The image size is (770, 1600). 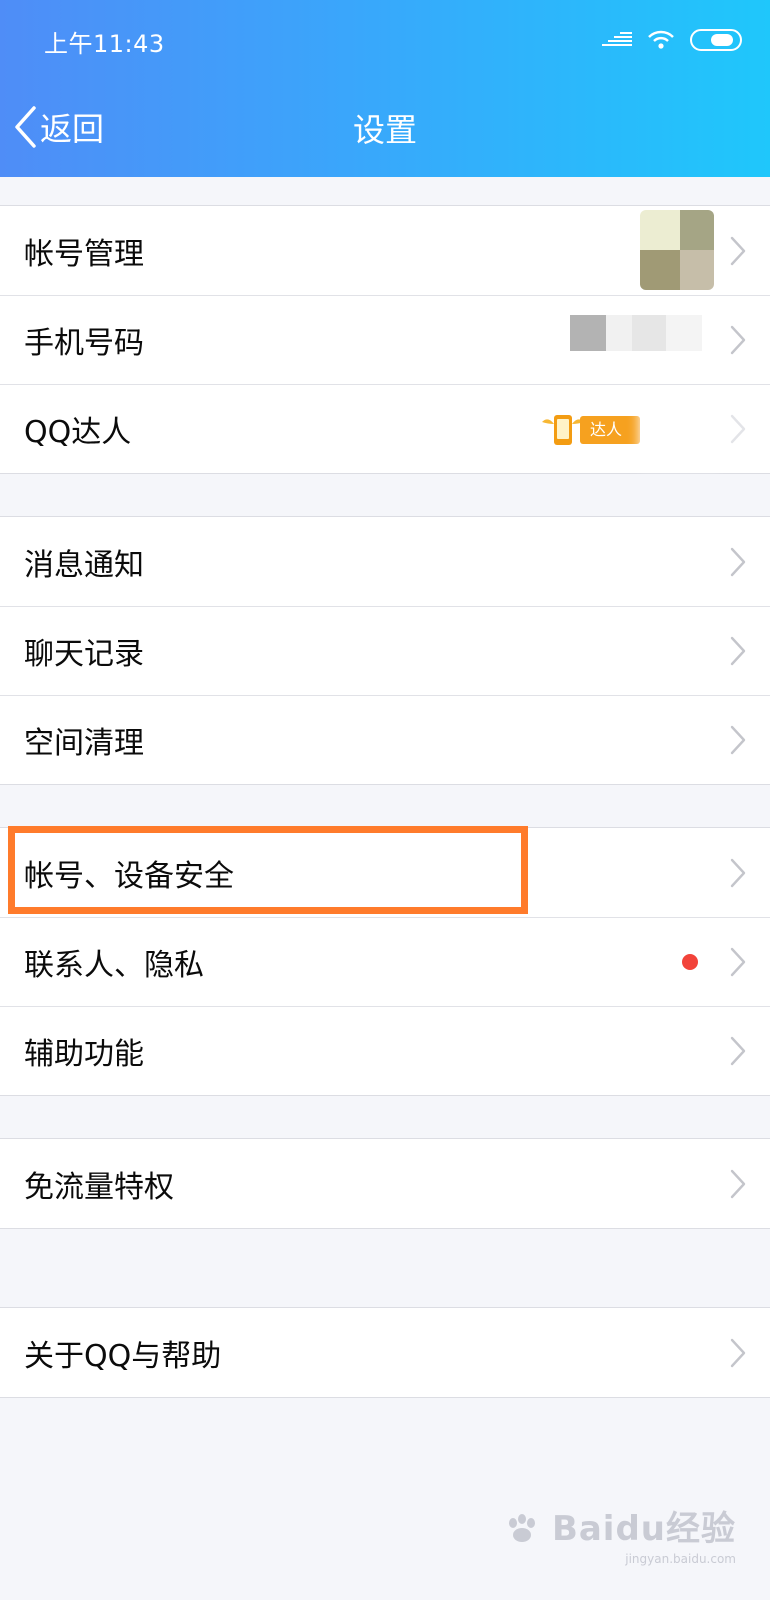 I want to click on masked-phone-number, so click(x=642, y=335).